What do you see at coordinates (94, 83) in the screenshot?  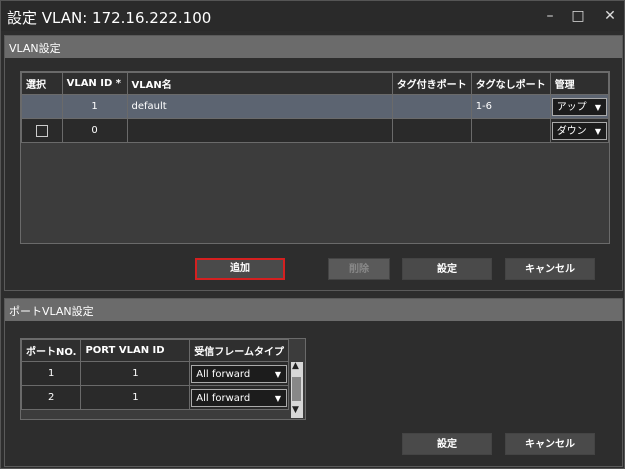 I see `col-vlan-id: VLAN ID *` at bounding box center [94, 83].